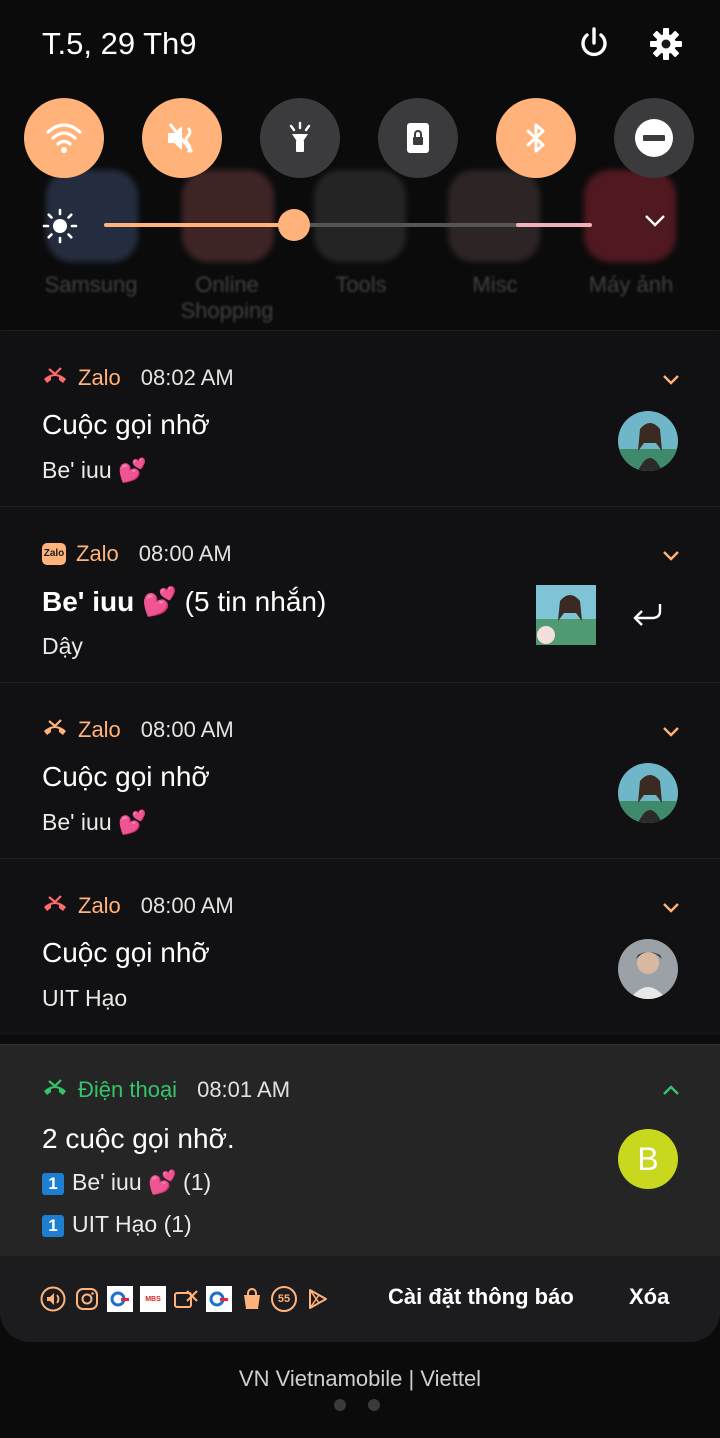 The image size is (720, 1438). I want to click on instagram-icon, so click(87, 1299).